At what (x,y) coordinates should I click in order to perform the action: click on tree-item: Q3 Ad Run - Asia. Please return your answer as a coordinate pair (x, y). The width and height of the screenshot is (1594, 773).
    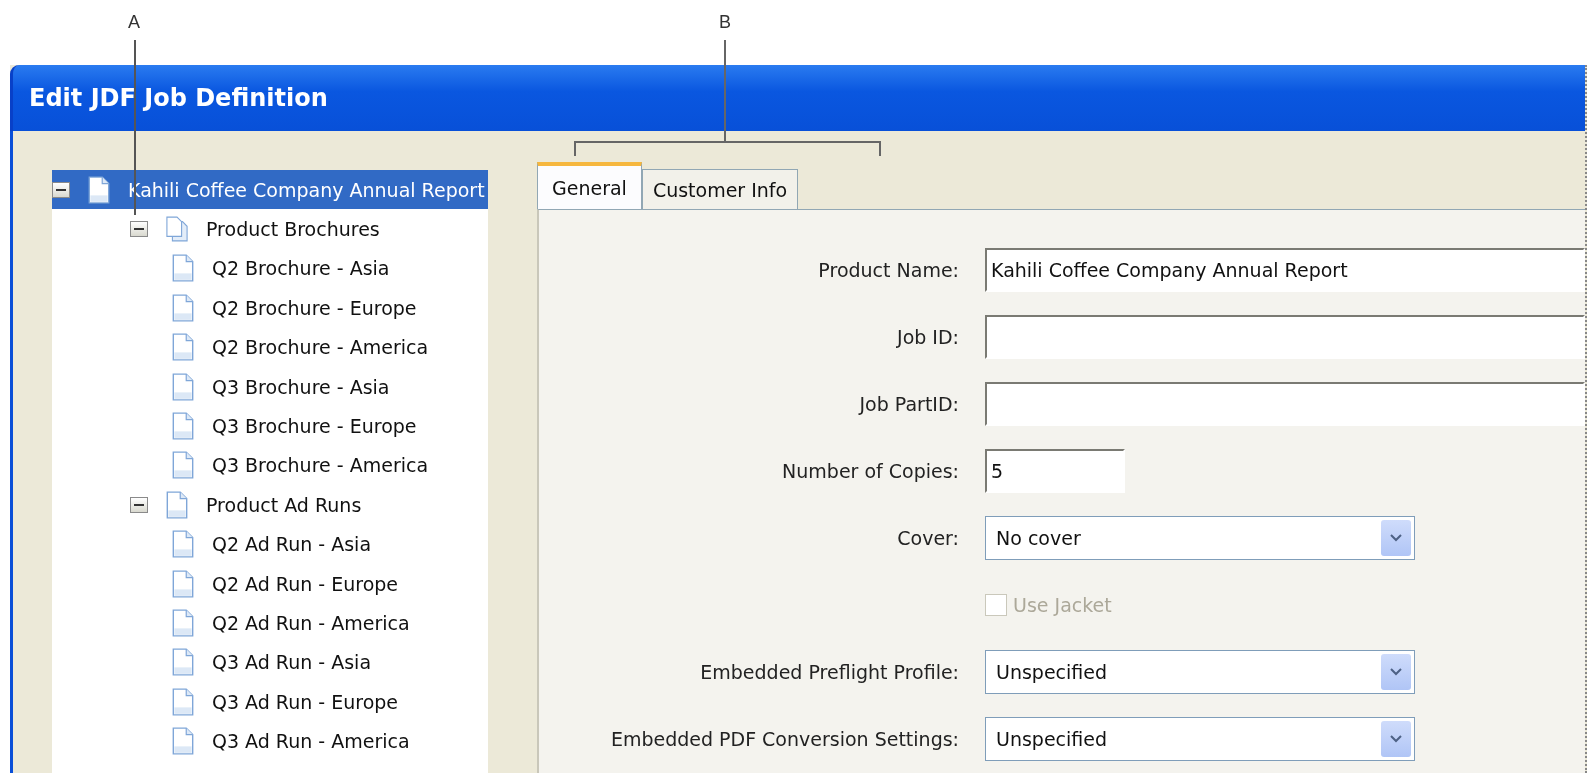
    Looking at the image, I should click on (270, 662).